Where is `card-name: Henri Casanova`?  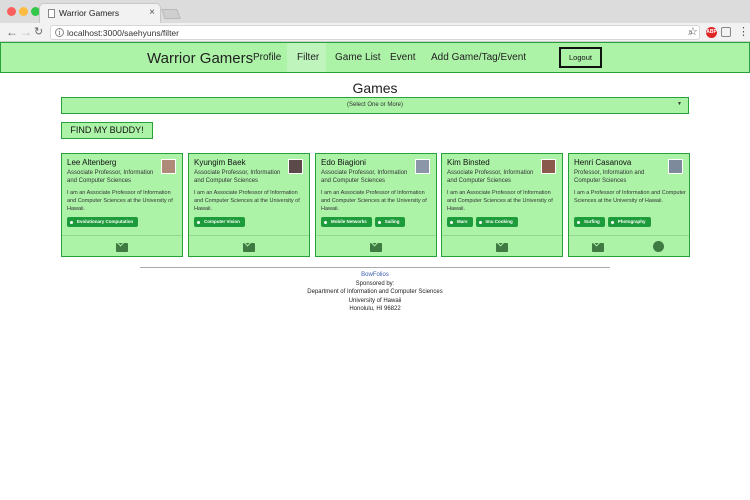 card-name: Henri Casanova is located at coordinates (603, 162).